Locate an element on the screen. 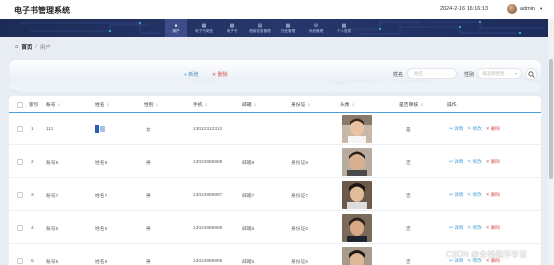  nav-item-return: ▦ 归还管理 is located at coordinates (288, 28).